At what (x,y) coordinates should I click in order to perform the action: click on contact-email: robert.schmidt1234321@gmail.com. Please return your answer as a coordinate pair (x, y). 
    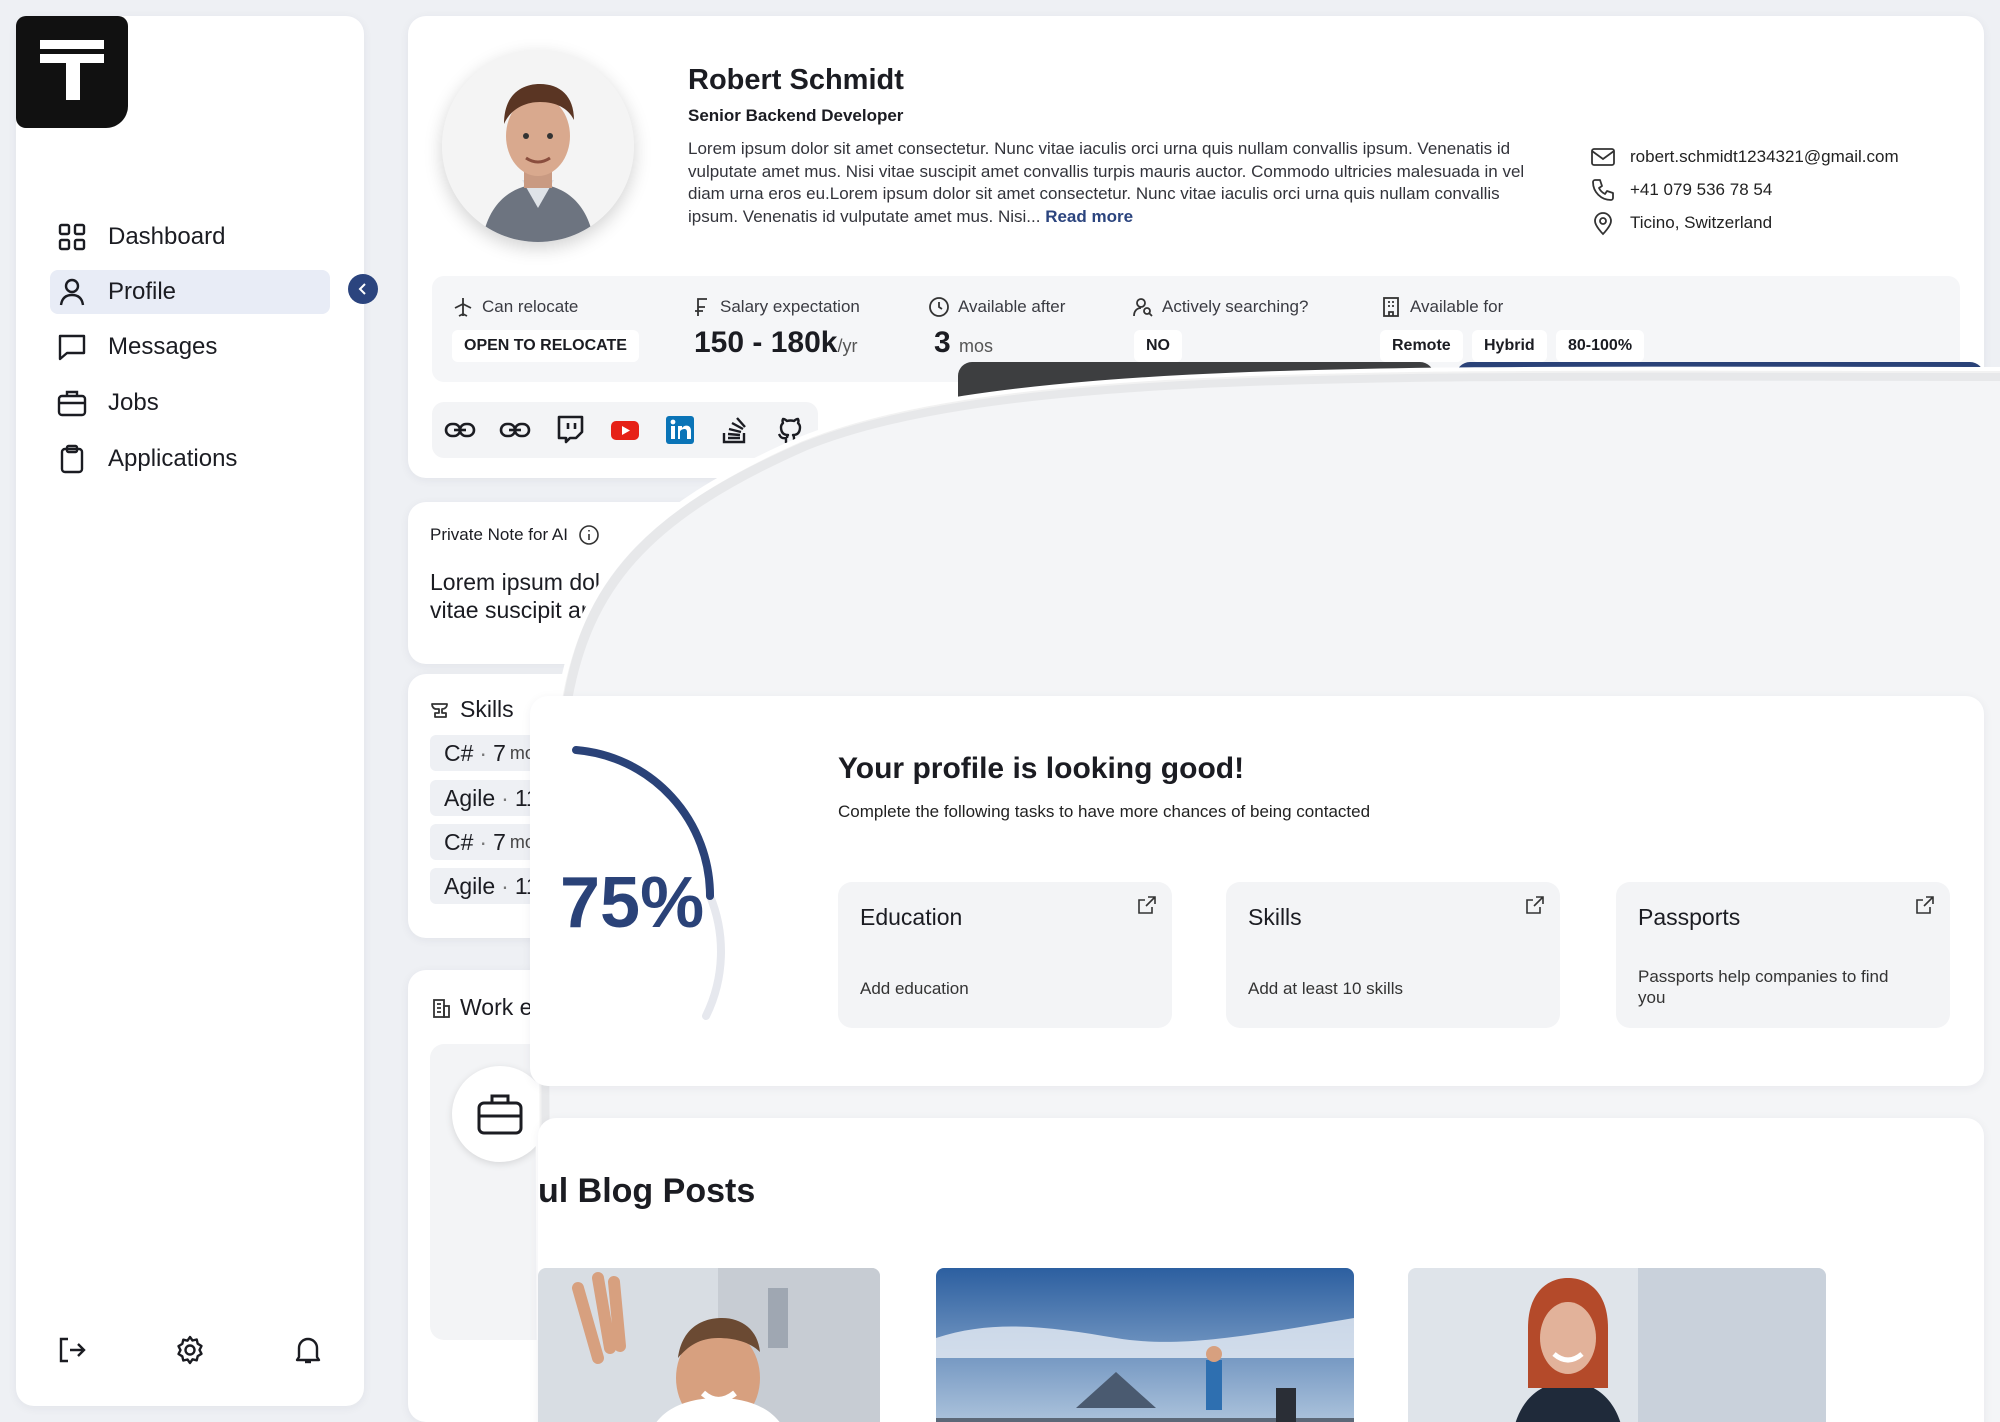
    Looking at the image, I should click on (1744, 157).